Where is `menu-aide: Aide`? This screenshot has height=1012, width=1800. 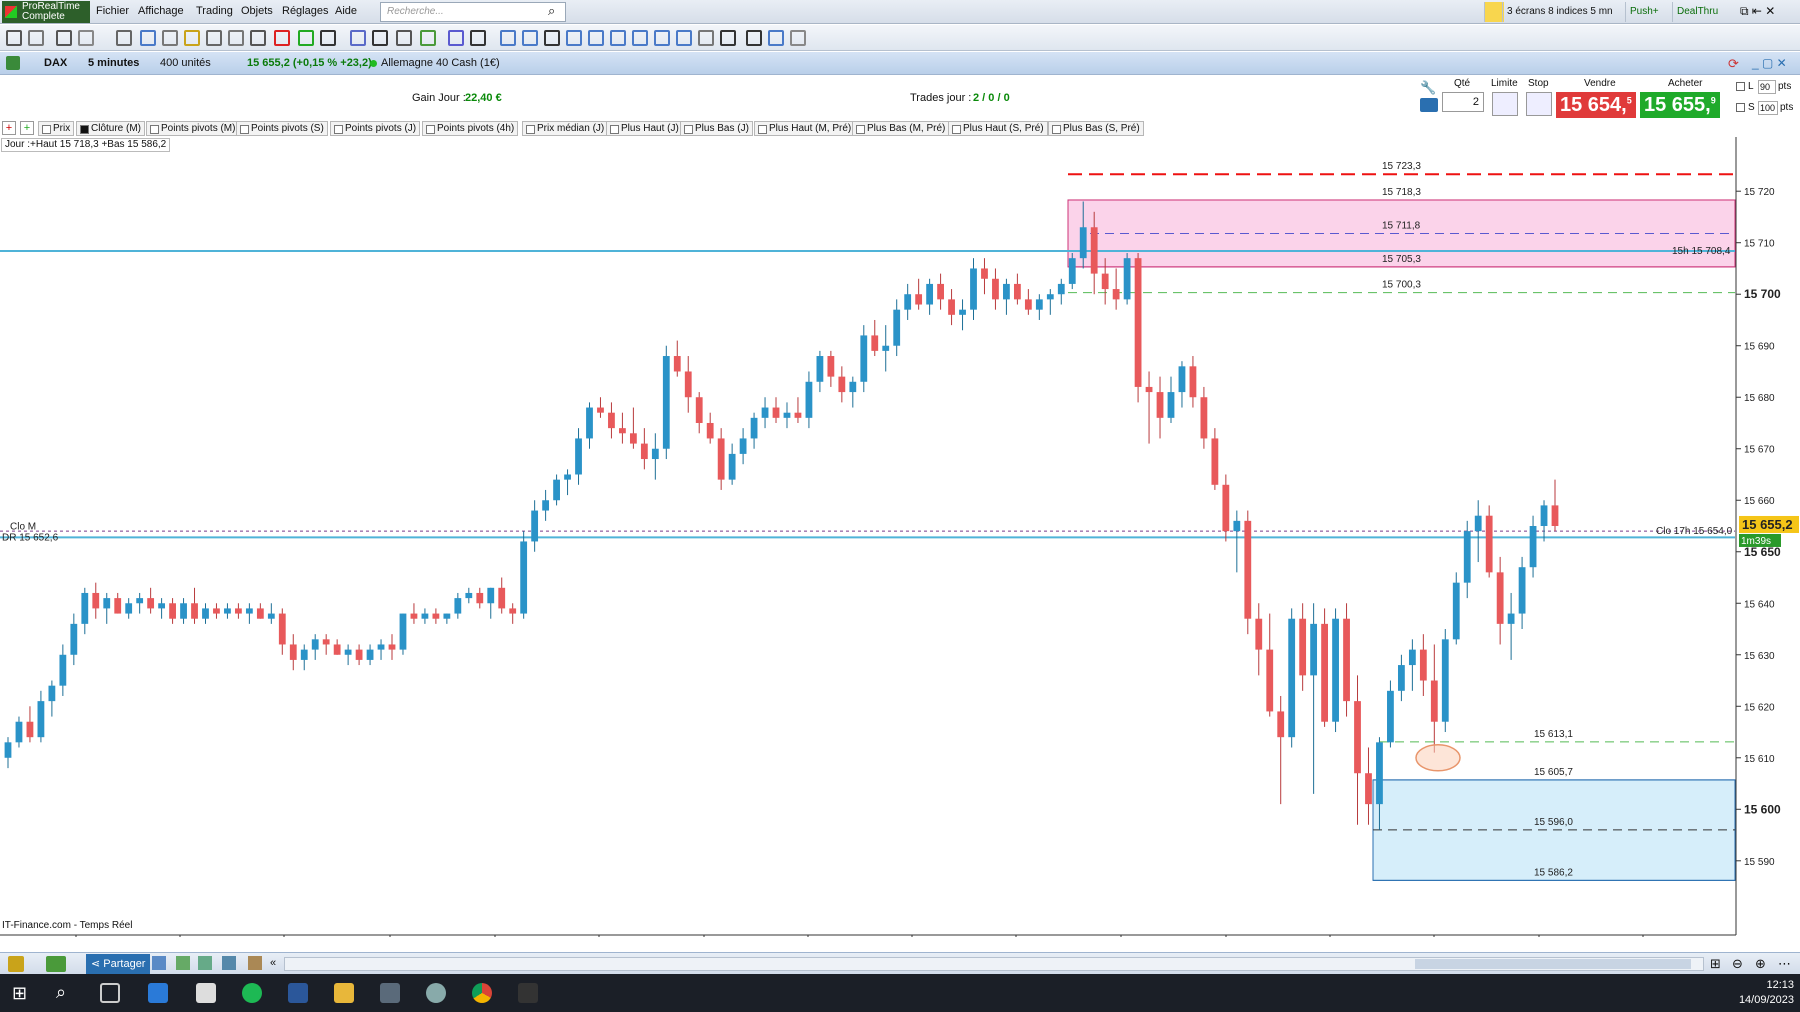 menu-aide: Aide is located at coordinates (346, 11).